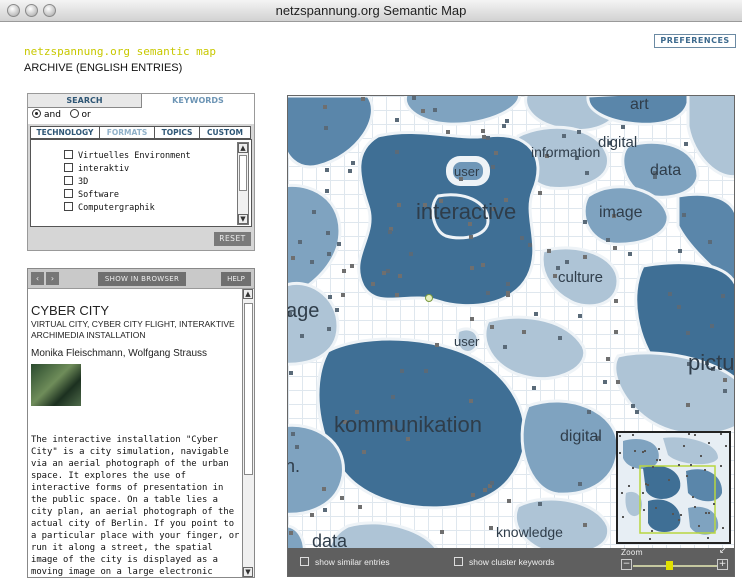 This screenshot has height=585, width=742. Describe the element at coordinates (617, 142) in the screenshot. I see `map-label-digital: digital` at that location.